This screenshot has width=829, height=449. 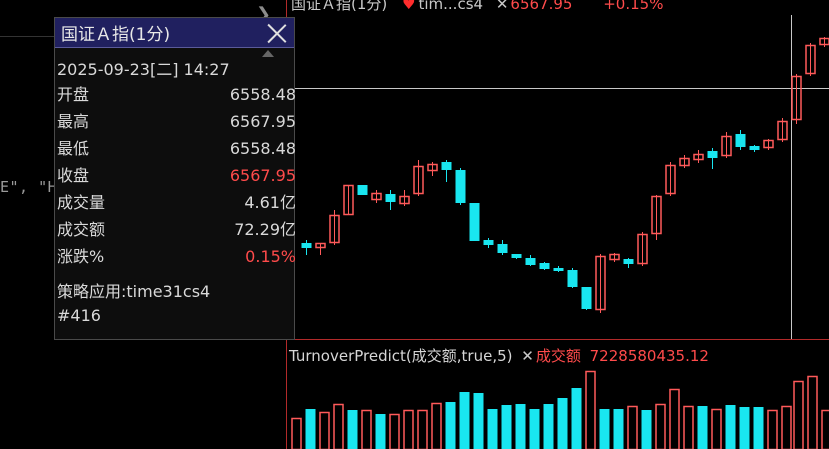 I want to click on popup-row-label: 开盘, so click(x=73, y=94).